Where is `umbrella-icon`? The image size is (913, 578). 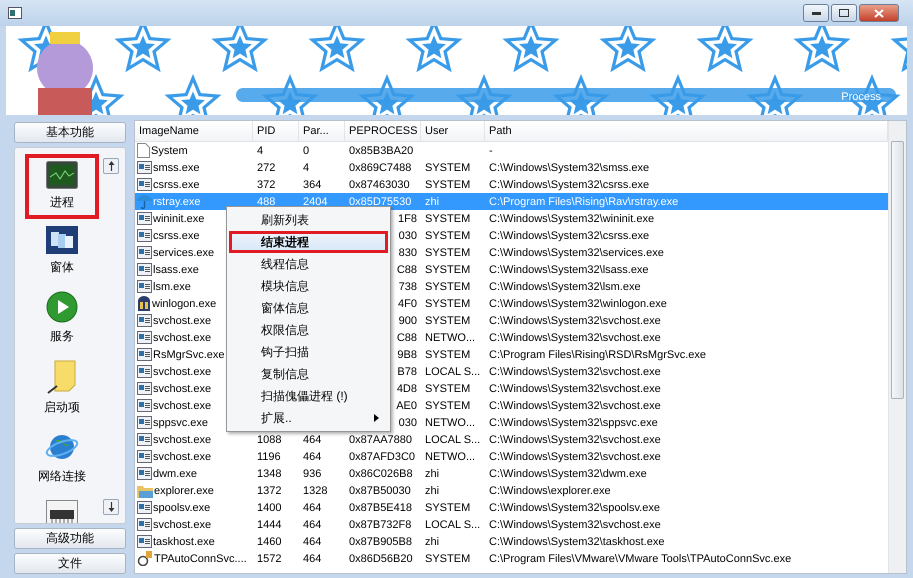 umbrella-icon is located at coordinates (144, 201).